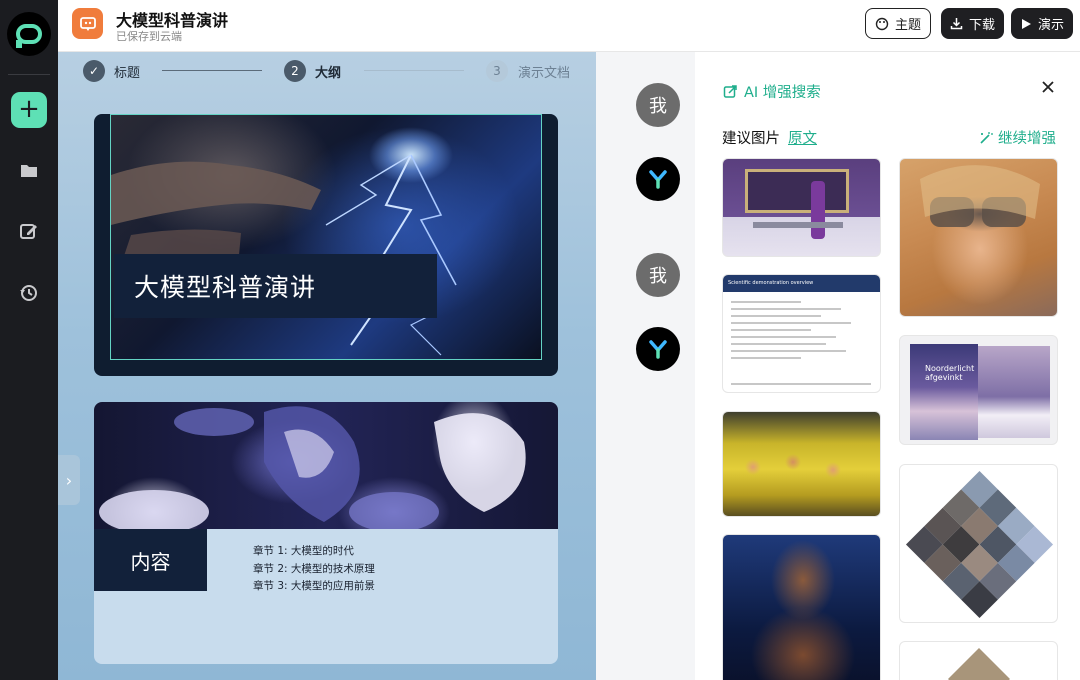 The image size is (1080, 680). I want to click on image-result-mosaic, so click(978, 543).